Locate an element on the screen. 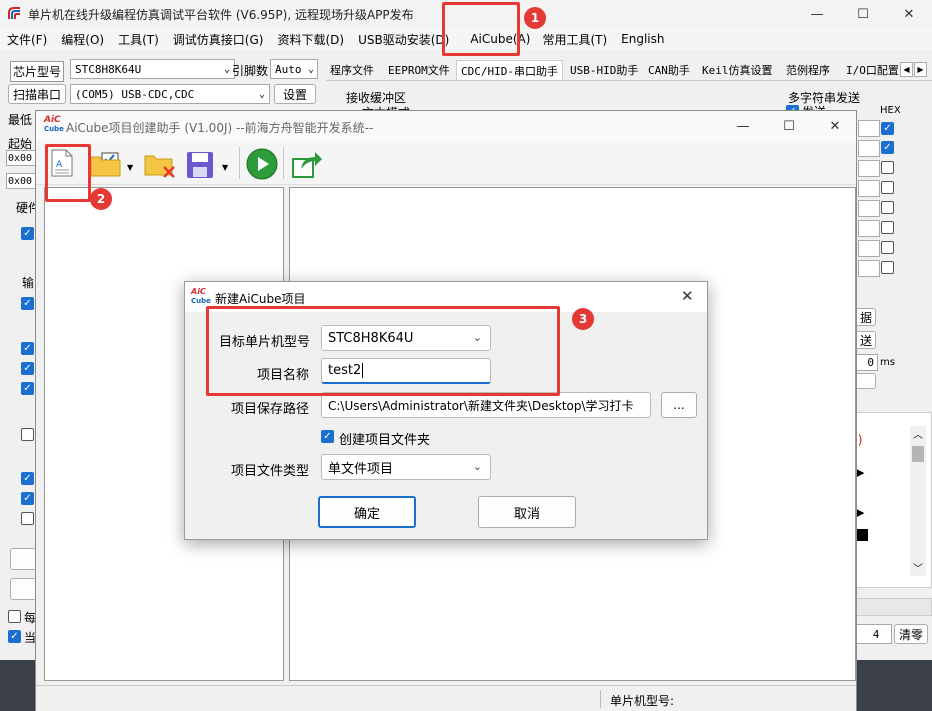 This screenshot has width=932, height=711. menu-usb-driver: USB驱动安装(D) is located at coordinates (403, 39).